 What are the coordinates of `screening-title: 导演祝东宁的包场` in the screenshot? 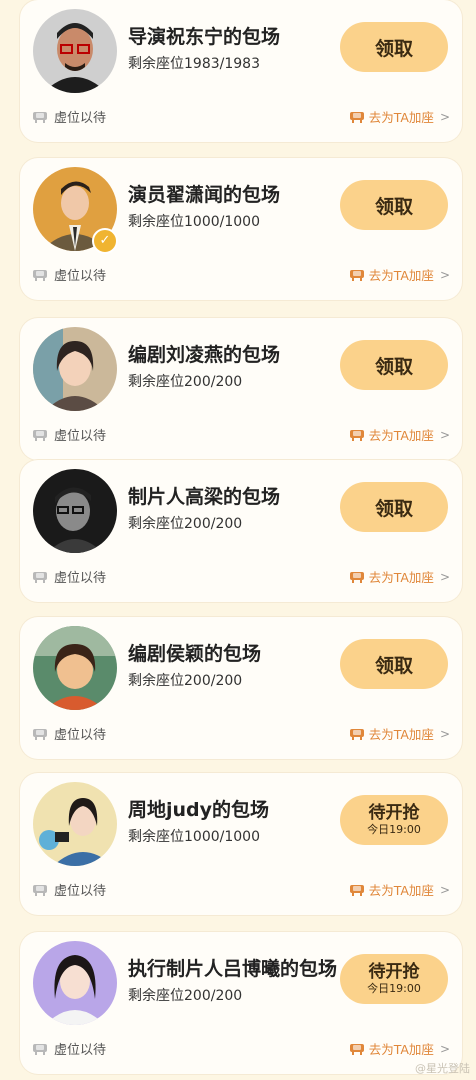 It's located at (204, 37).